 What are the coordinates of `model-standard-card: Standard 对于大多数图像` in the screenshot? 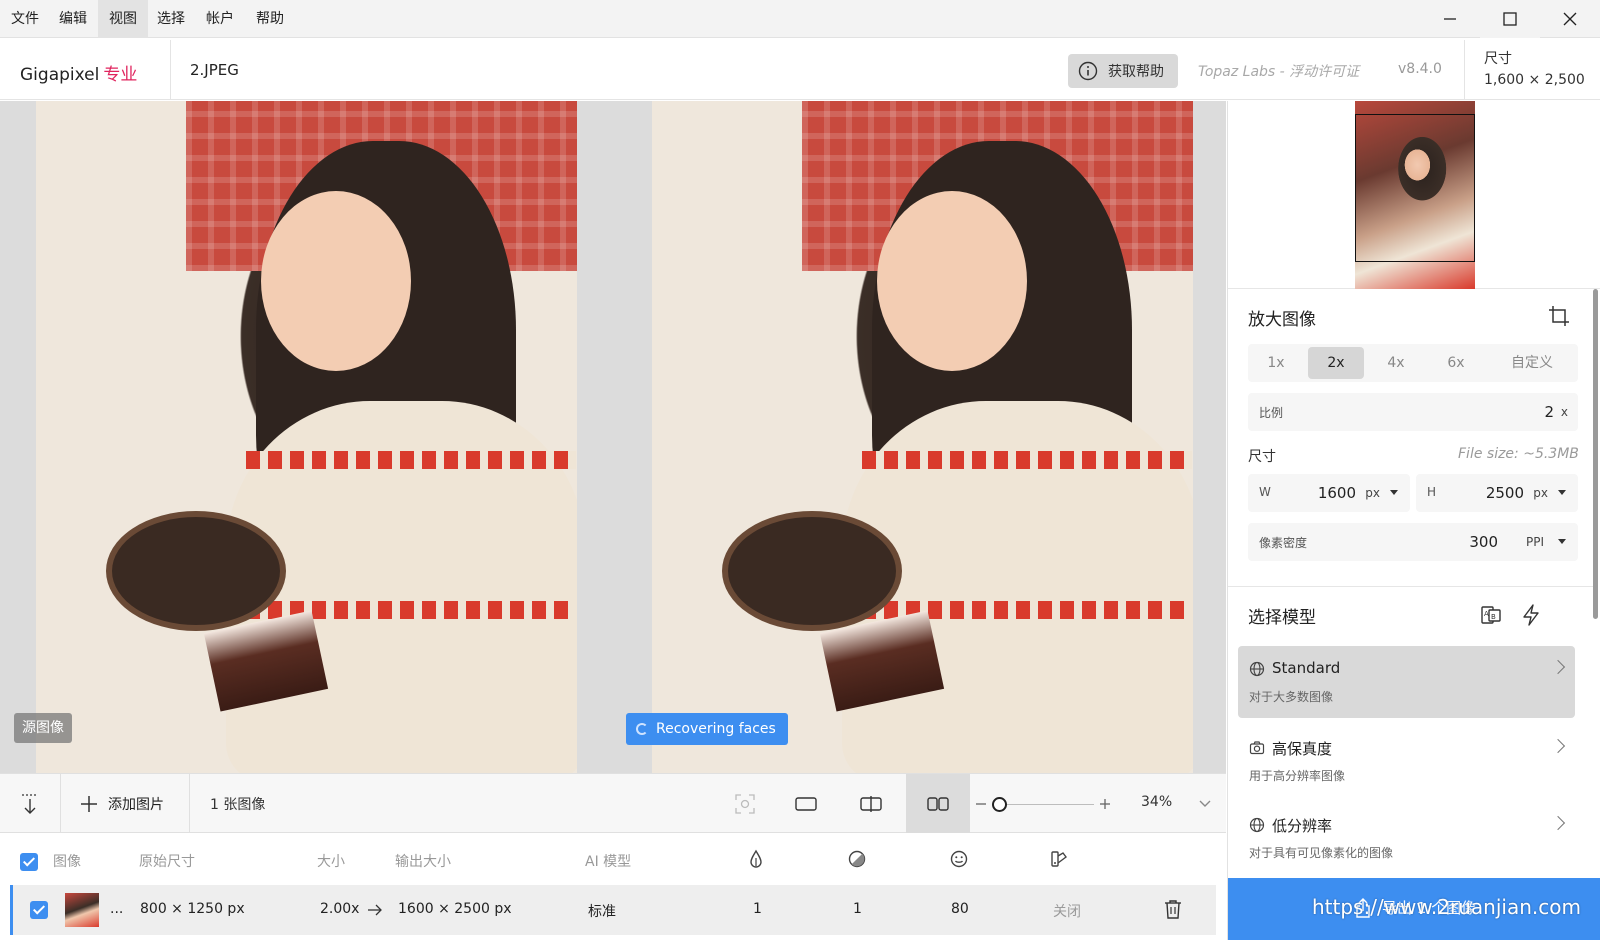 It's located at (1406, 682).